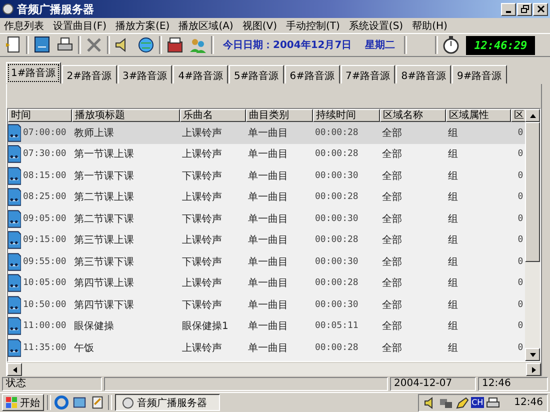 The image size is (550, 412). I want to click on tab: 8#路音源, so click(423, 74).